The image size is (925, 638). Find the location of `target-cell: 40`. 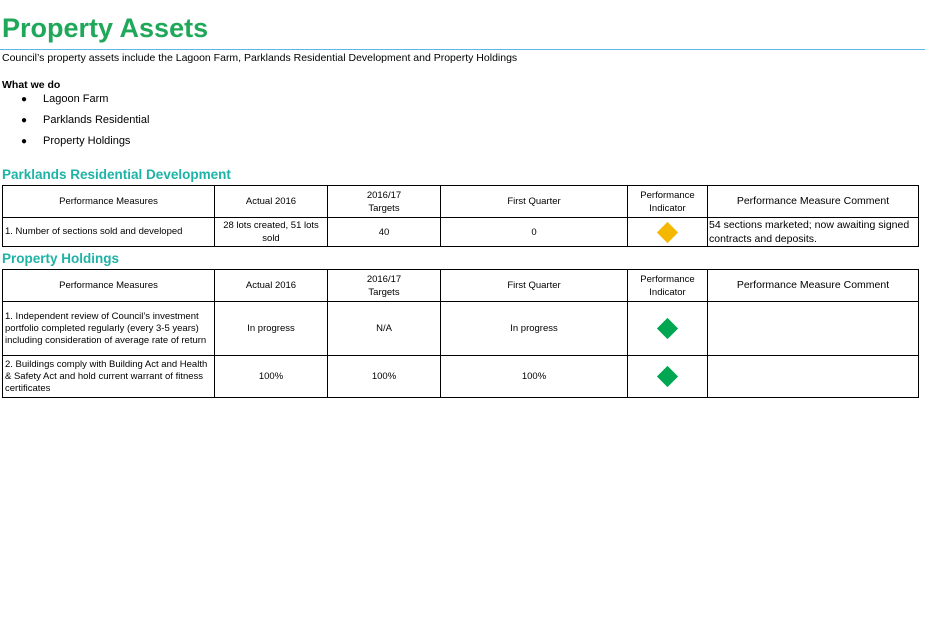

target-cell: 40 is located at coordinates (384, 232).